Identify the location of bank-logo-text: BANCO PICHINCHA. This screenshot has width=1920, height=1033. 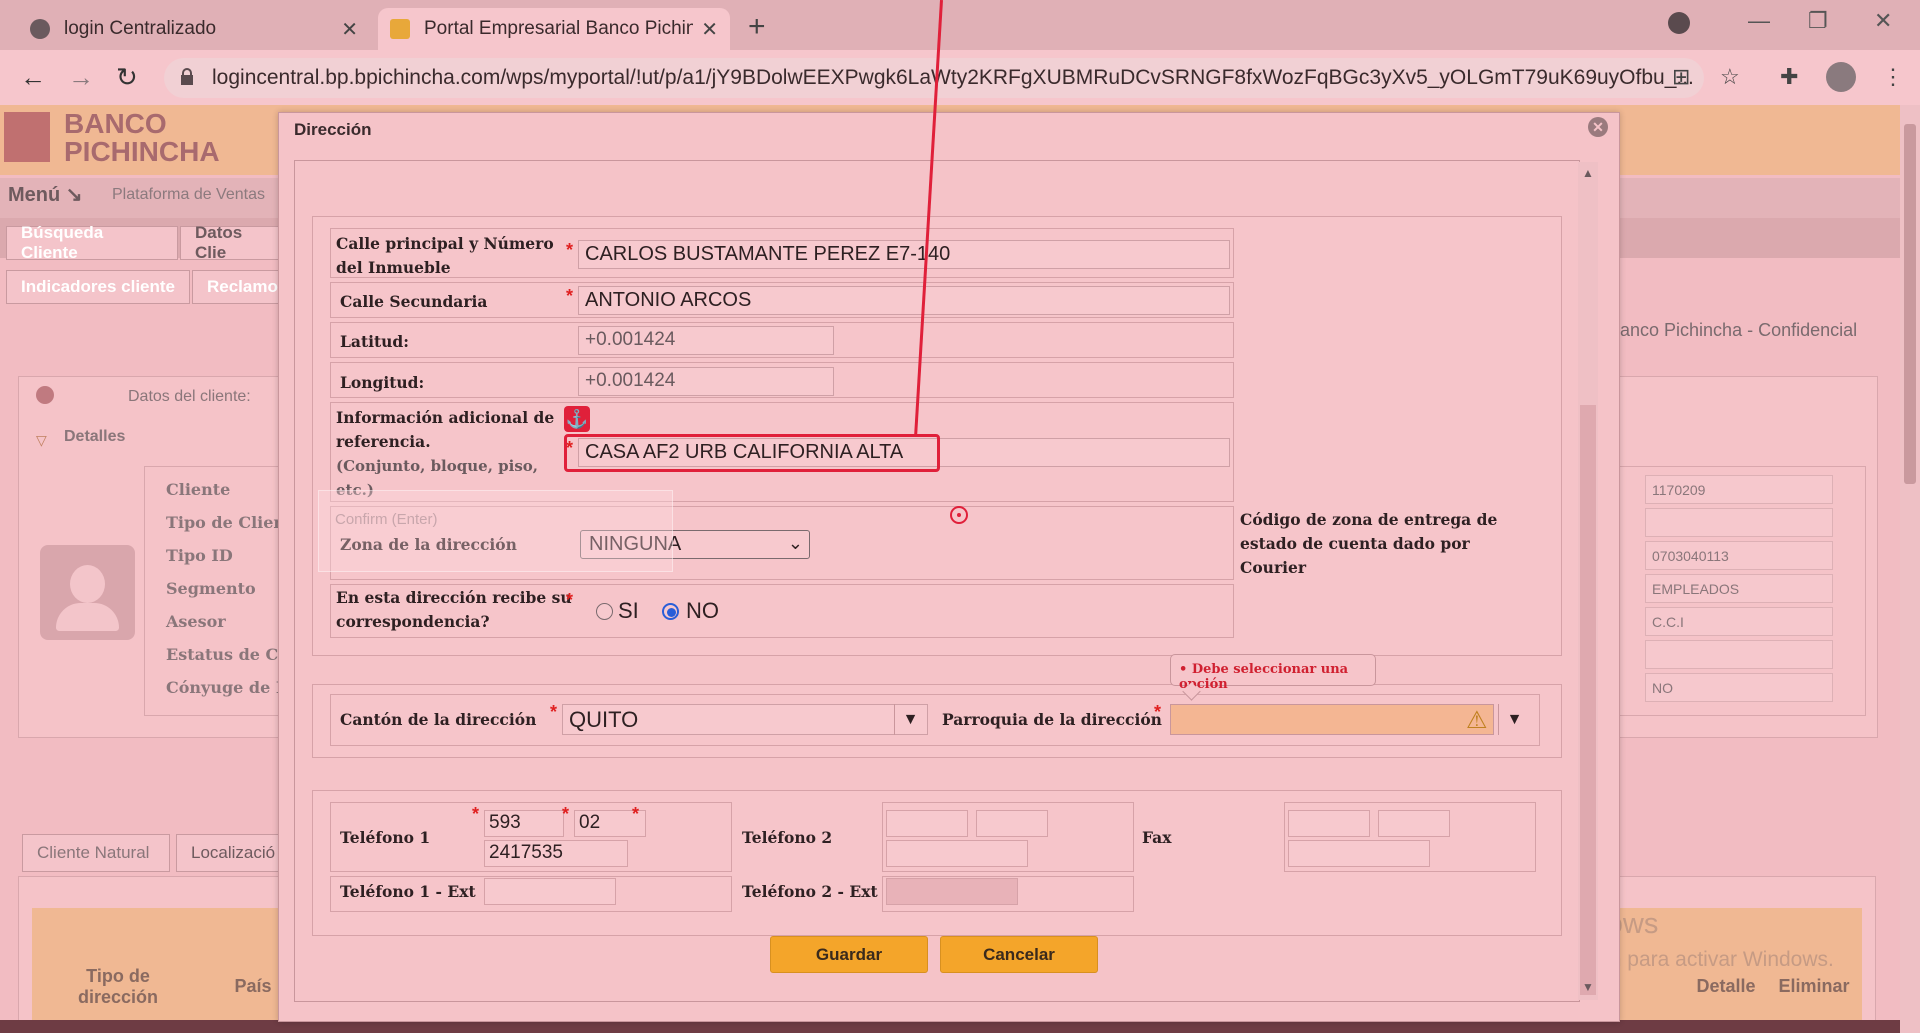
(142, 137).